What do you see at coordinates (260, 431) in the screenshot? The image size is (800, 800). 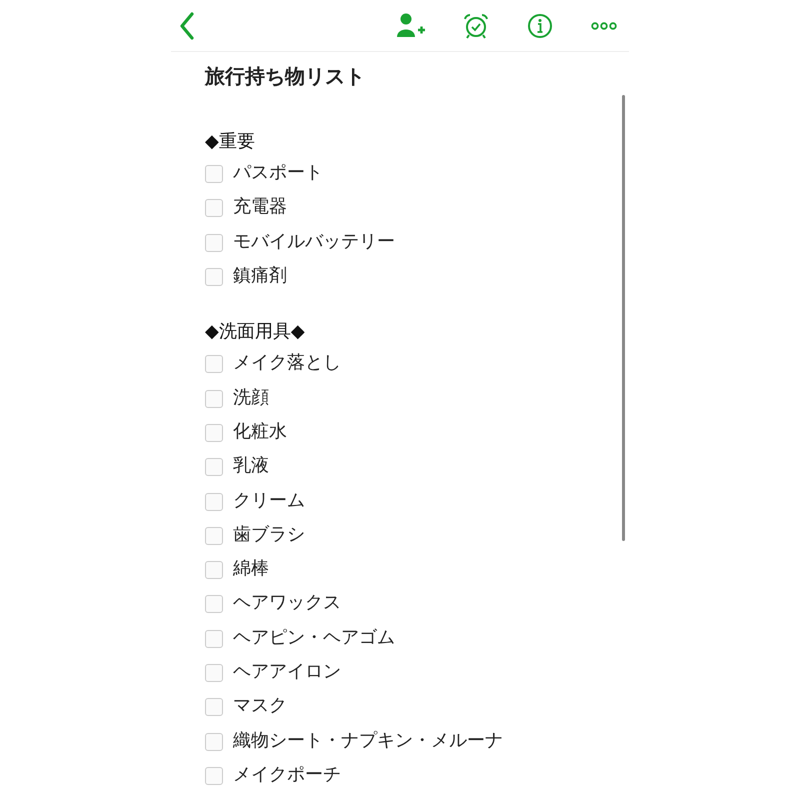 I see `item-label: 化粧水` at bounding box center [260, 431].